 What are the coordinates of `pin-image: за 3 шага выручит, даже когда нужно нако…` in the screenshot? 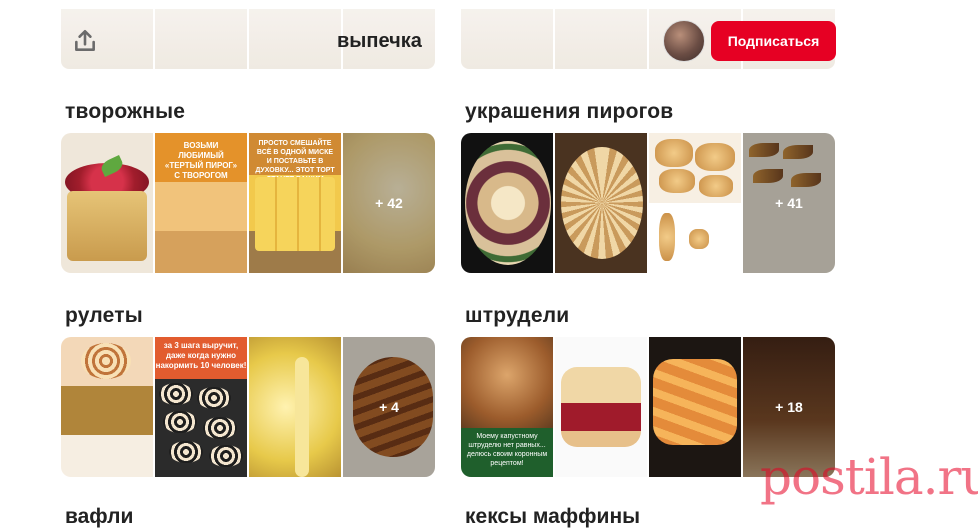 It's located at (201, 407).